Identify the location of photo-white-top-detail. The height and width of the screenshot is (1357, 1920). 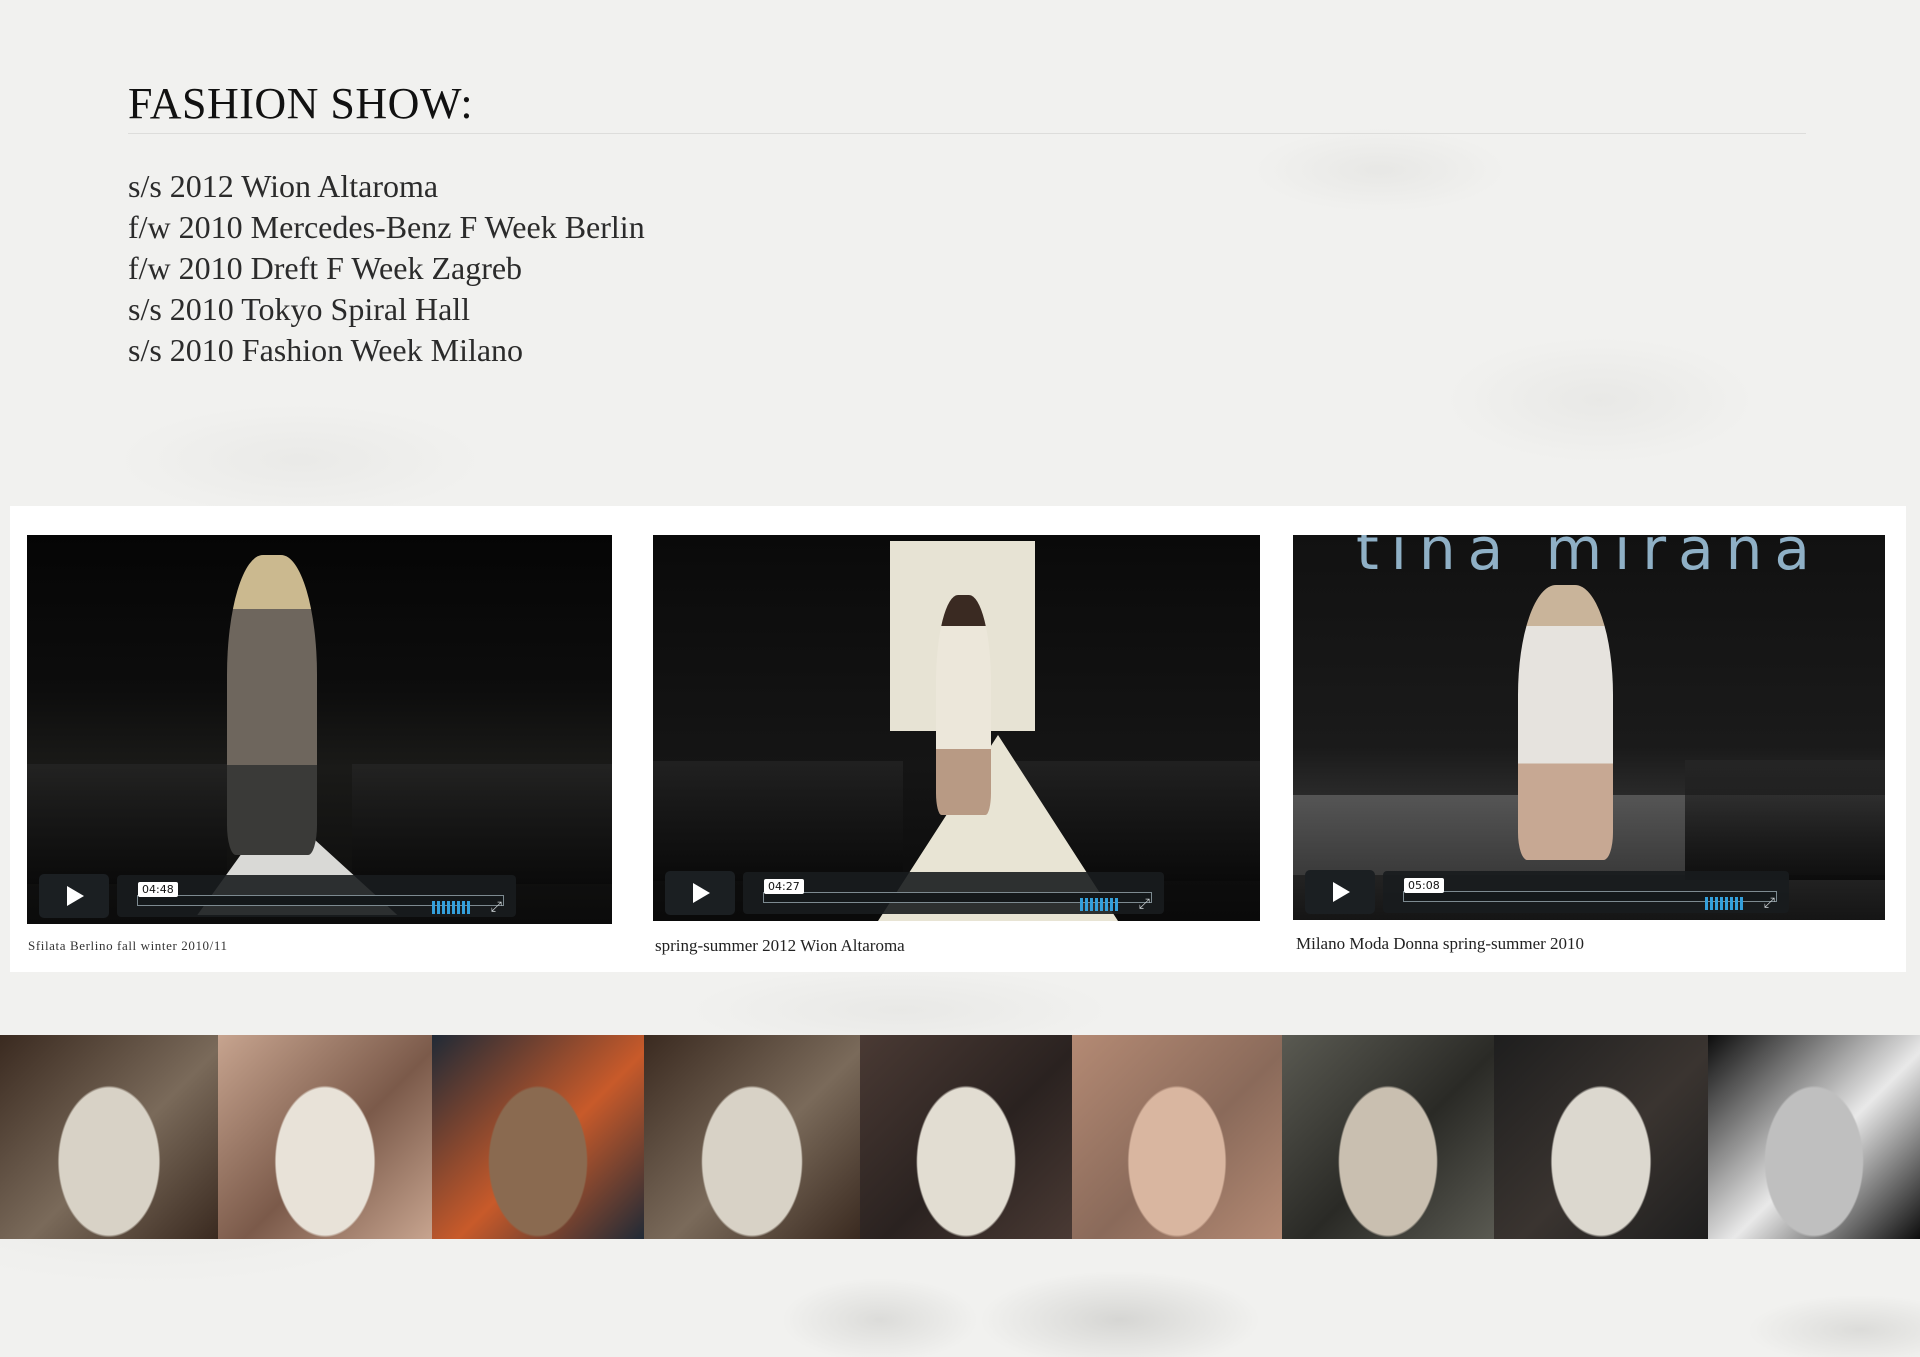
(325, 1137).